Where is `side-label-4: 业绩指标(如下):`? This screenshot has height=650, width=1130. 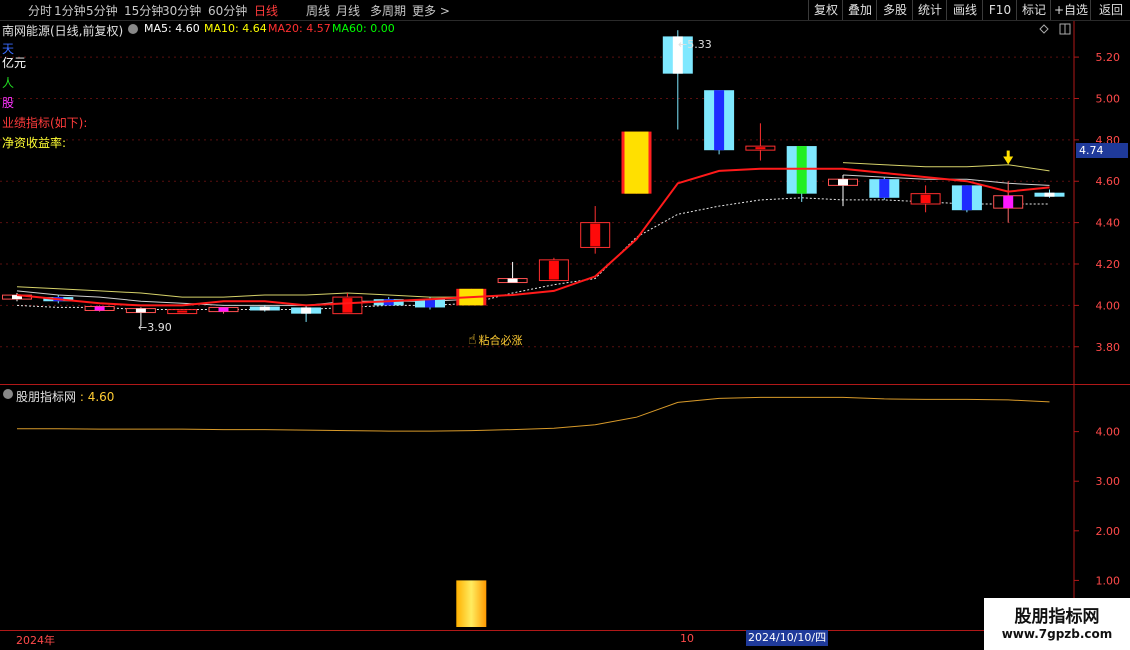 side-label-4: 业绩指标(如下): is located at coordinates (45, 123).